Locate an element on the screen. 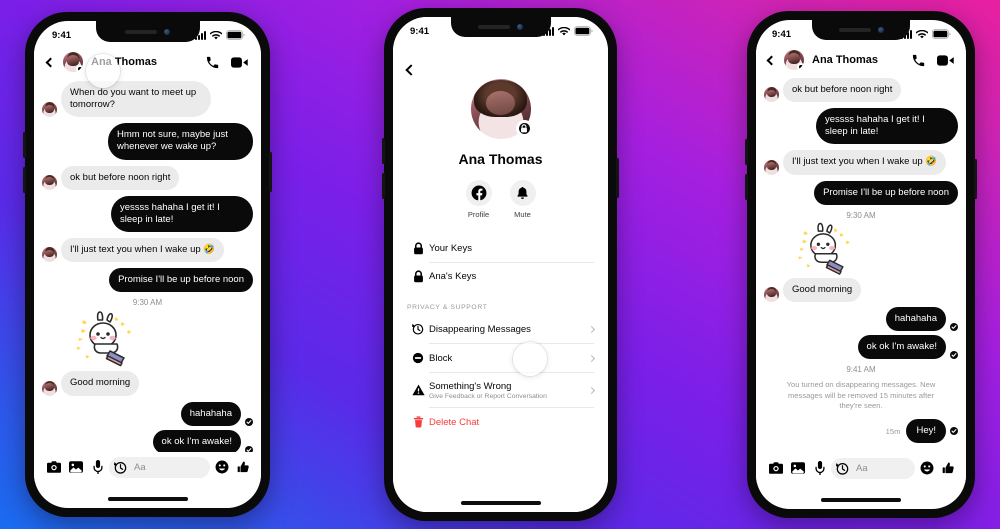  profile-avatar is located at coordinates (501, 109).